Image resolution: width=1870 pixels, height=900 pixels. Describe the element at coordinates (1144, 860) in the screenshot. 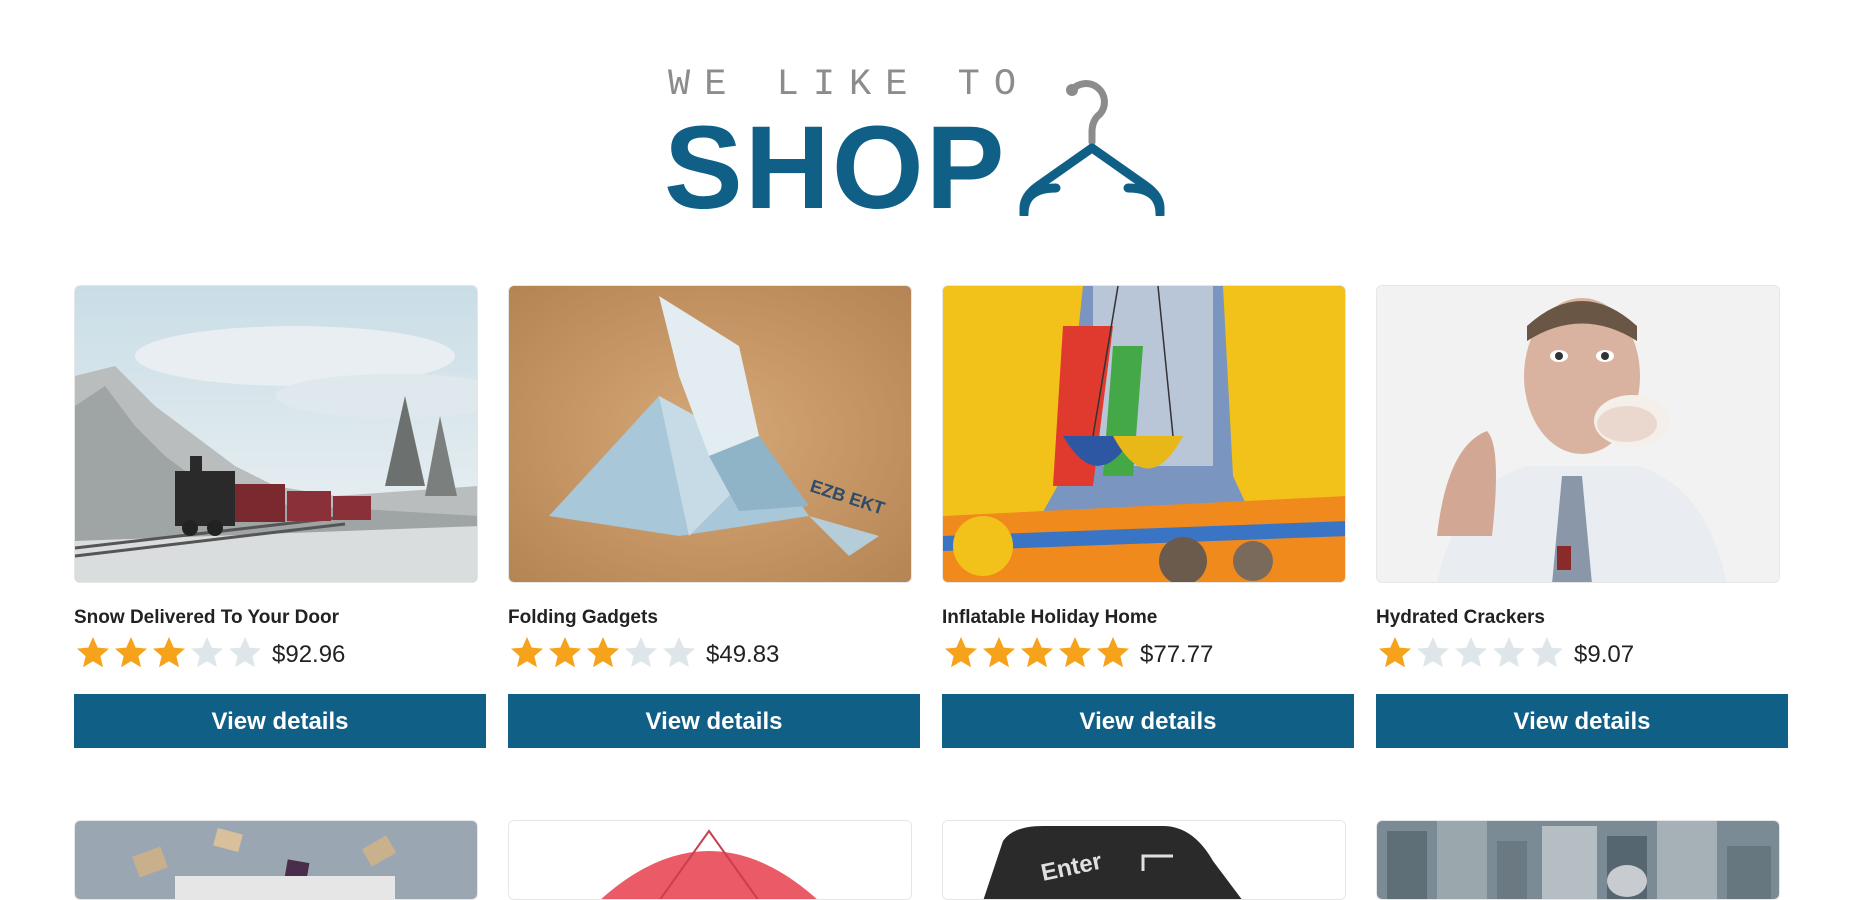

I see `product-image-enter-key: Enter` at that location.